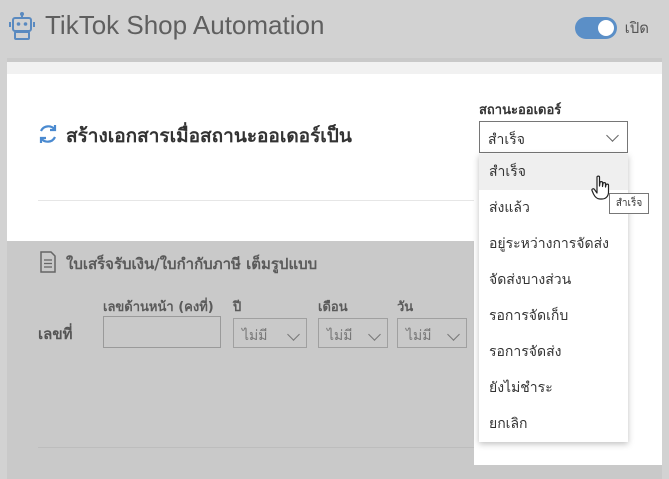 Image resolution: width=669 pixels, height=479 pixels. Describe the element at coordinates (553, 352) in the screenshot. I see `status-option: รอการจัดส่ง` at that location.